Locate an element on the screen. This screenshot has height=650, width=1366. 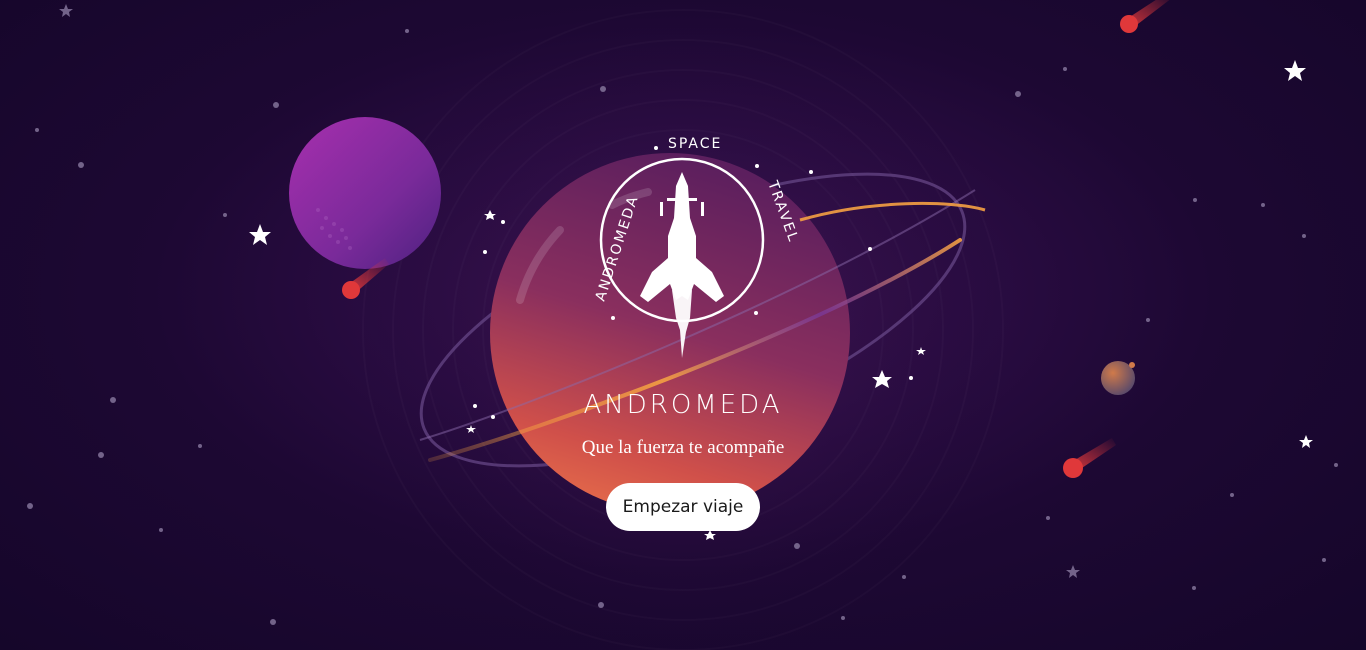
start-journey-button: Empezar viaje is located at coordinates (683, 507).